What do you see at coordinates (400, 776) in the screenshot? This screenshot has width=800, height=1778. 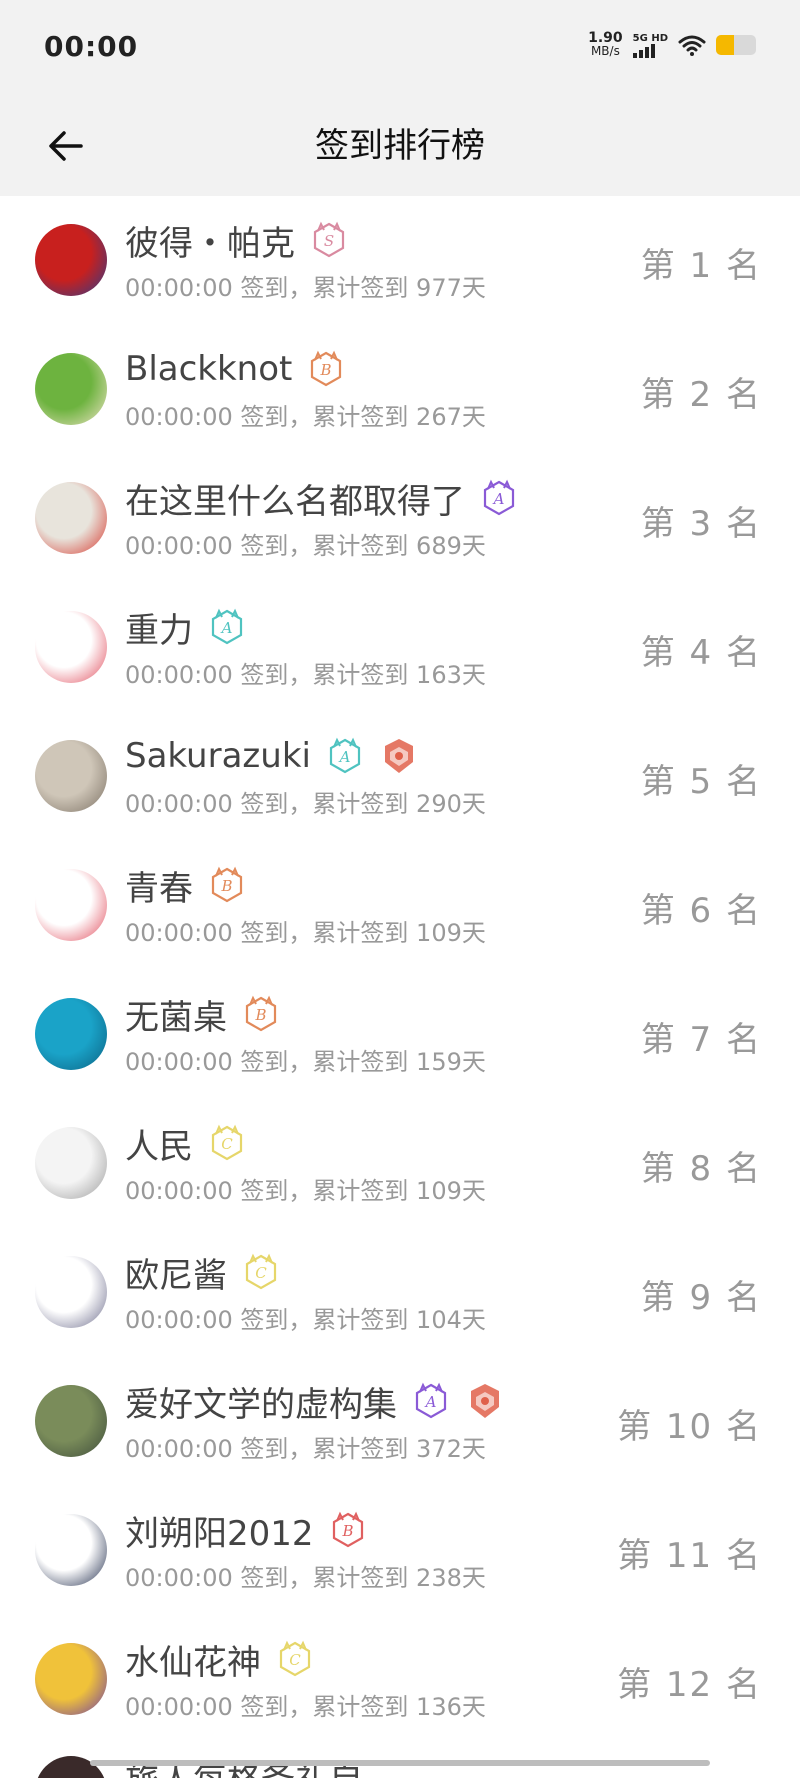 I see `list-item: Sakurazuki A 00:00:00 签到，累计签到 290天 第 5 名` at bounding box center [400, 776].